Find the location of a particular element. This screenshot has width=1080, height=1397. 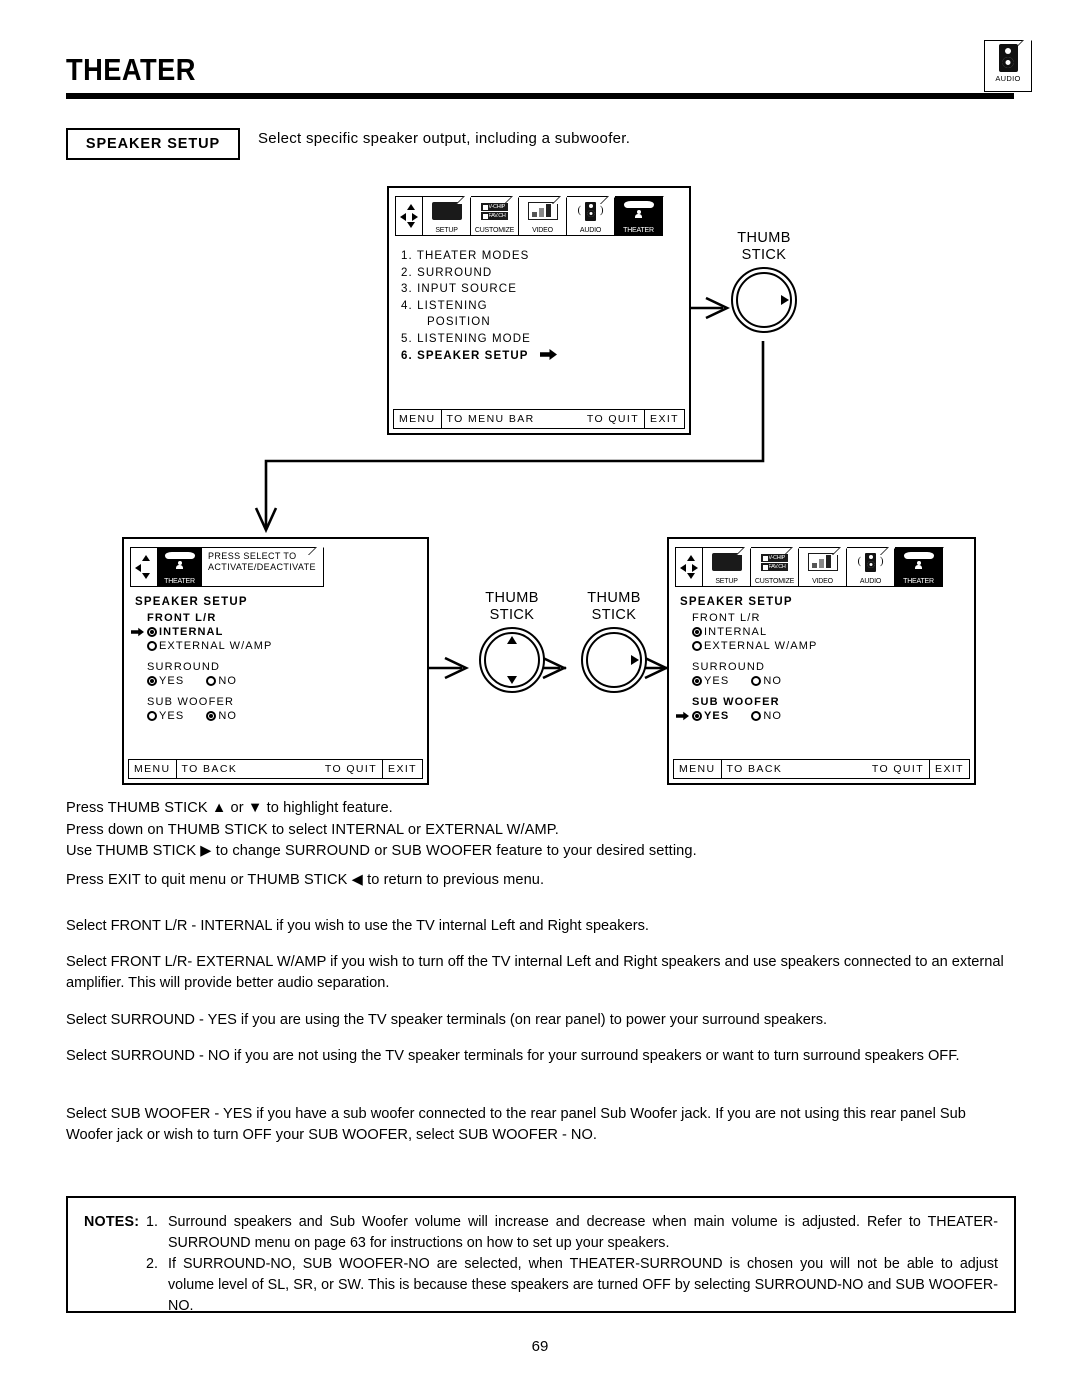

menu-item-theater-modes: 1. THEATER MODES is located at coordinates (479, 256).